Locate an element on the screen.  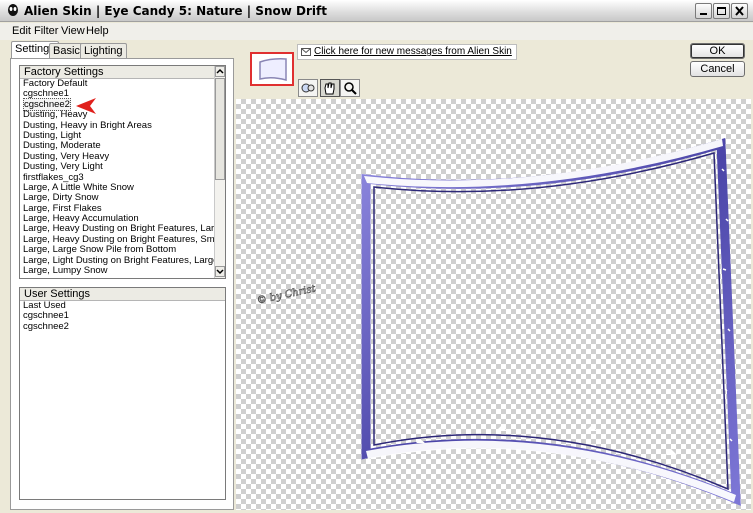
close-button is located at coordinates (739, 11).